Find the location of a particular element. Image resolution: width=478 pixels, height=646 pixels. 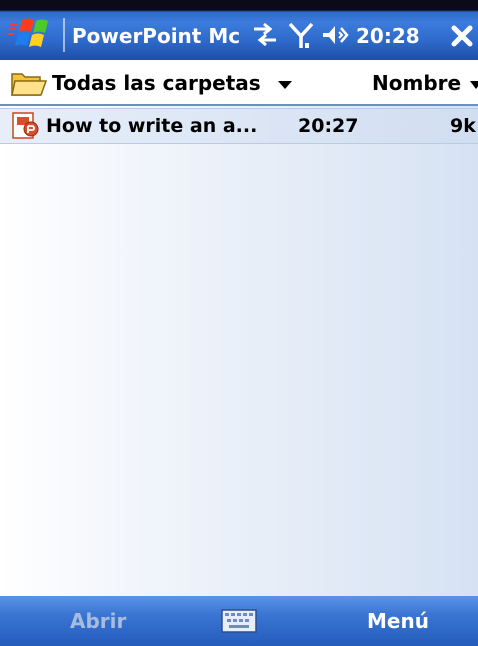

connectivity-icon is located at coordinates (265, 35).